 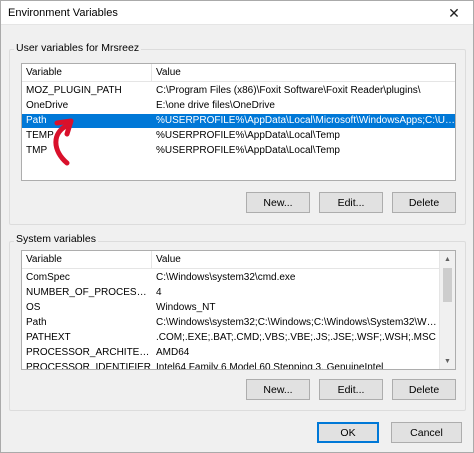 What do you see at coordinates (447, 285) in the screenshot?
I see `scrollbar-thumb` at bounding box center [447, 285].